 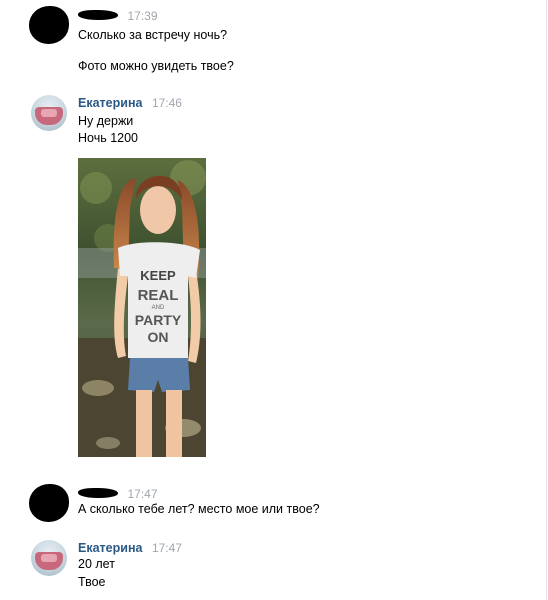 I want to click on message-header: 17:39, so click(x=118, y=17).